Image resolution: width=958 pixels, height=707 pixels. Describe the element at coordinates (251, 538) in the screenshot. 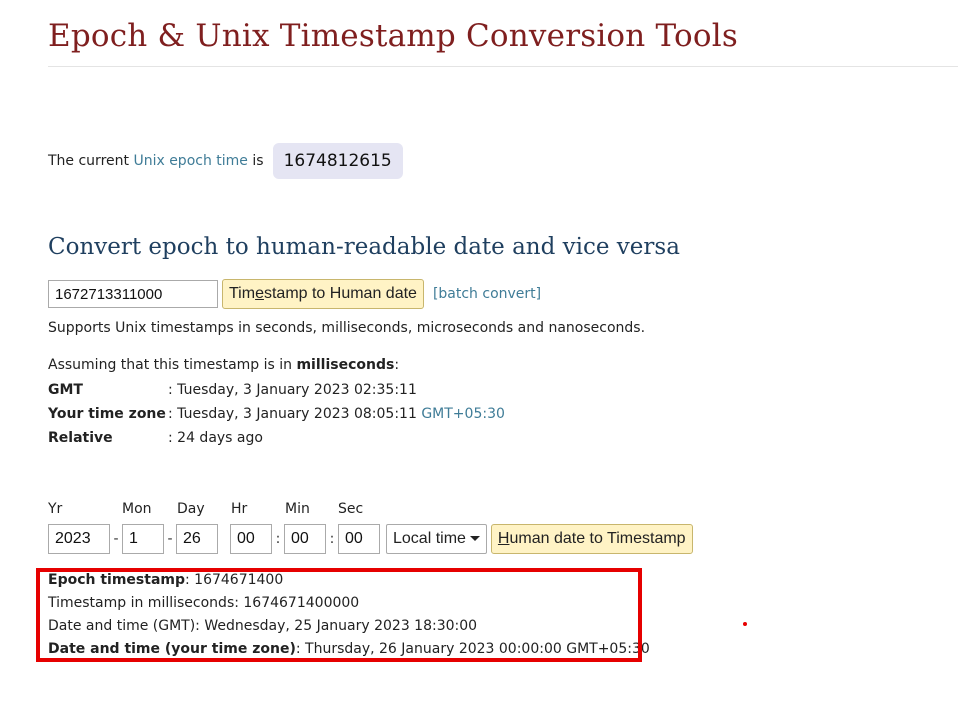

I see `hour-input` at that location.